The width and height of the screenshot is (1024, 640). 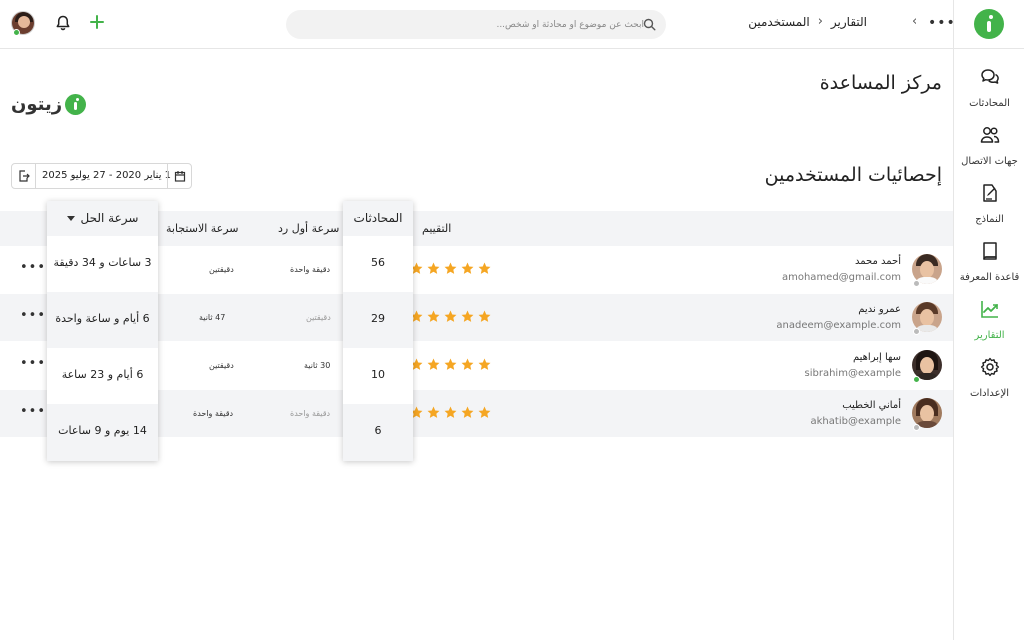 I want to click on conversations-value: 6, so click(x=378, y=430).